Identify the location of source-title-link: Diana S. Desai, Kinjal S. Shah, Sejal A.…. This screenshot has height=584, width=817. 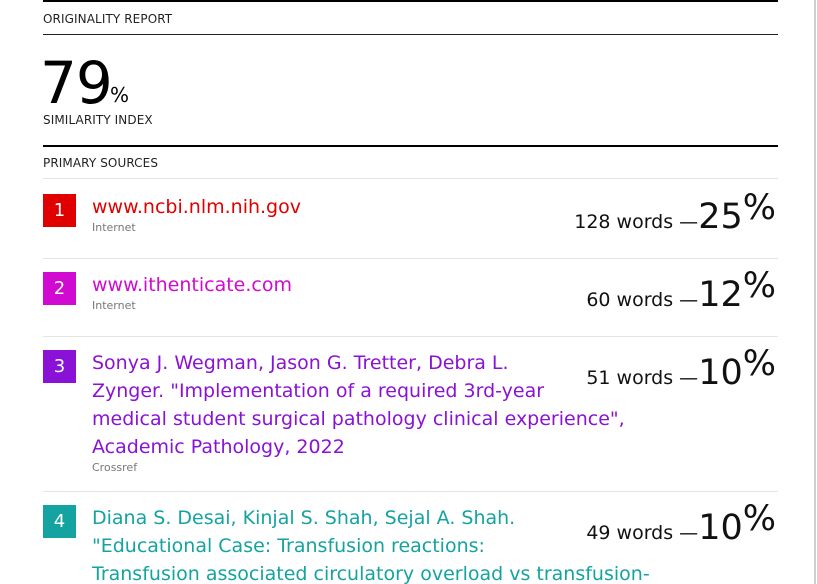
(371, 544).